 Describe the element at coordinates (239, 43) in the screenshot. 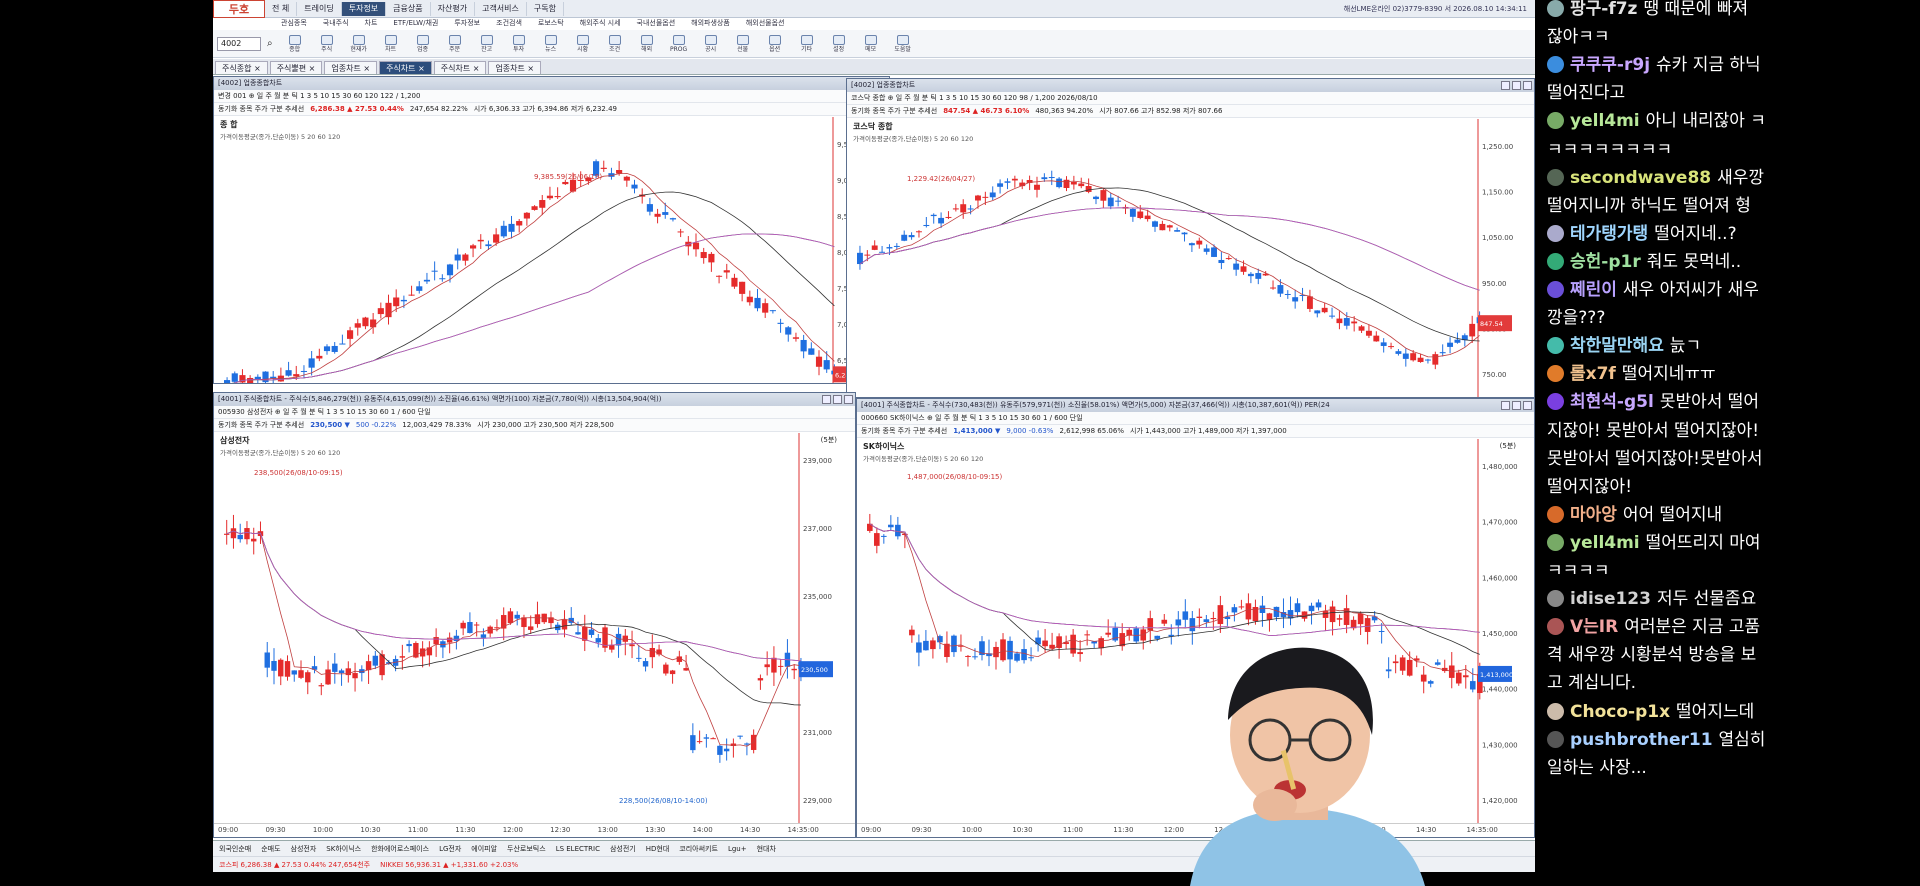

I see `screen-code-input: 4002` at that location.